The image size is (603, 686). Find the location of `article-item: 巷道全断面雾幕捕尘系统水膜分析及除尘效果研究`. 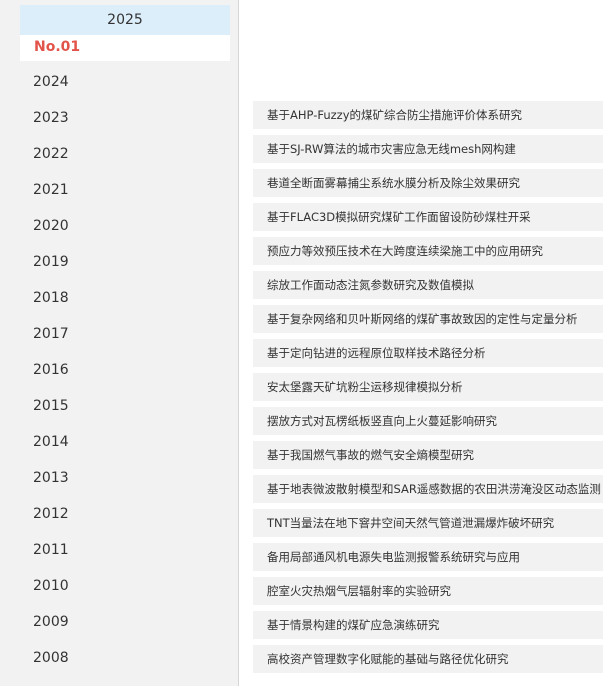

article-item: 巷道全断面雾幕捕尘系统水膜分析及除尘效果研究 is located at coordinates (428, 183).